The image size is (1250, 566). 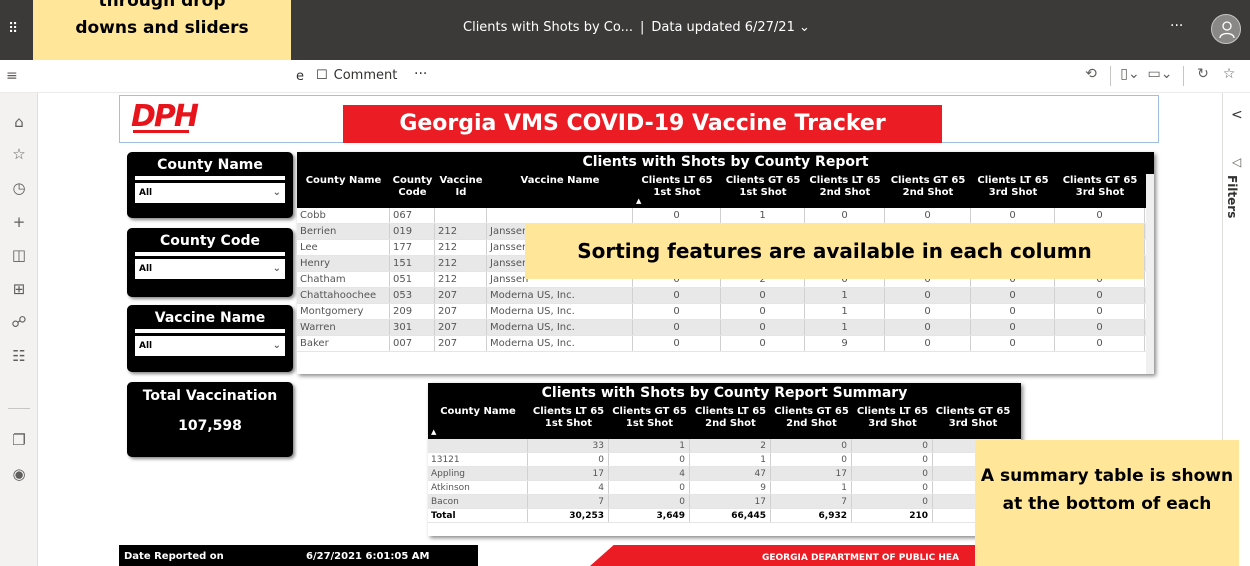 What do you see at coordinates (724, 446) in the screenshot?
I see `table-row: 33 1 2 0 0` at bounding box center [724, 446].